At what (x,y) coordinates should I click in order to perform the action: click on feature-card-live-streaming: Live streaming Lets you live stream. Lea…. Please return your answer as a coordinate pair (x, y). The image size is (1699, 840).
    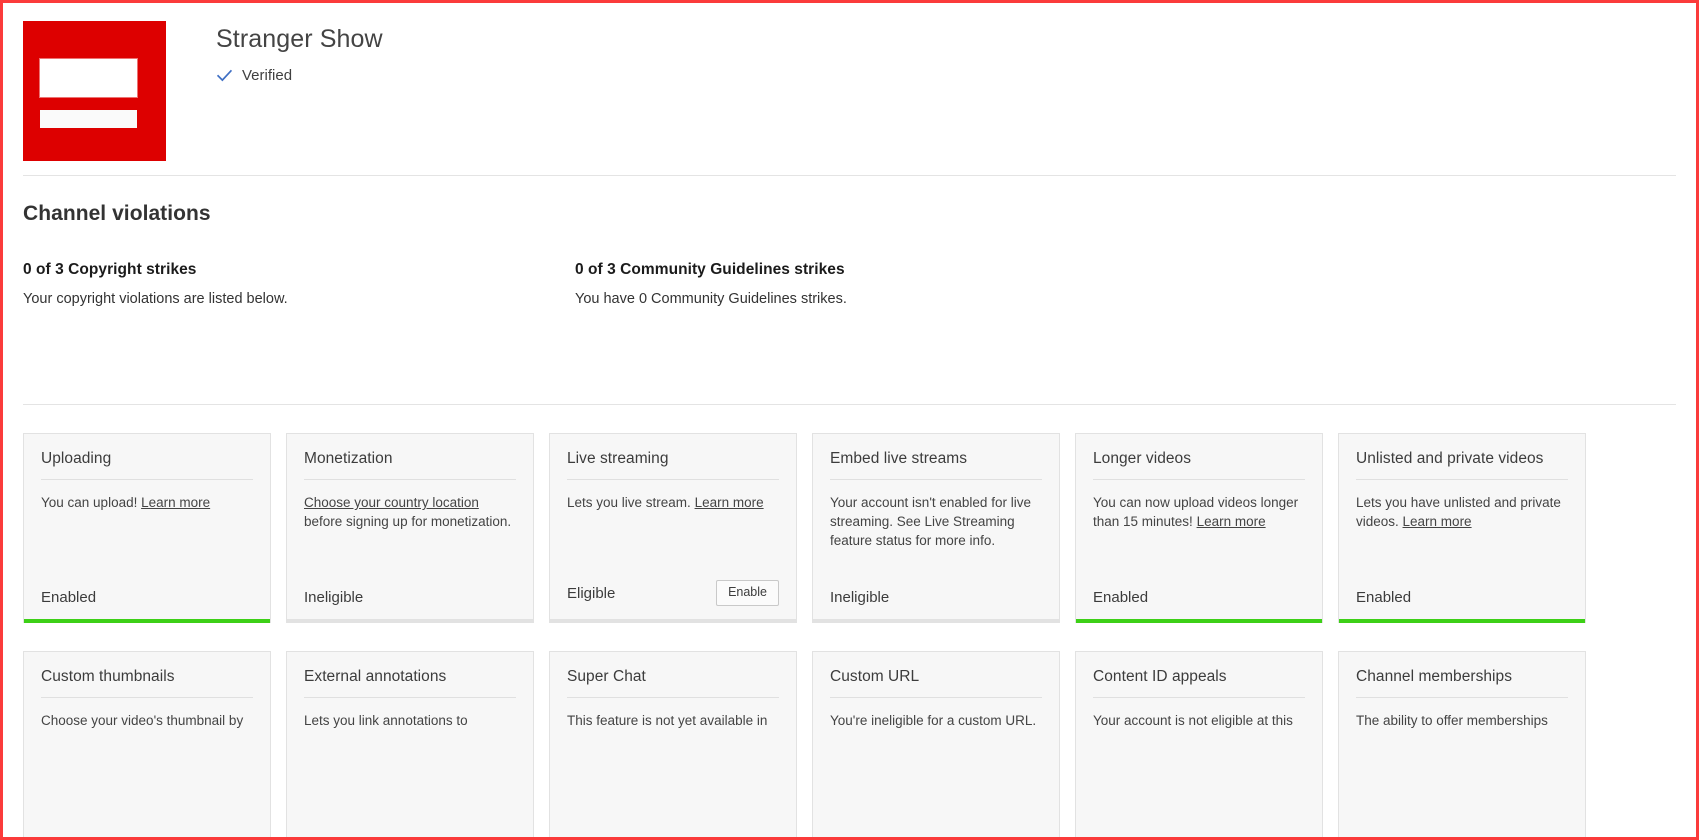
    Looking at the image, I should click on (673, 528).